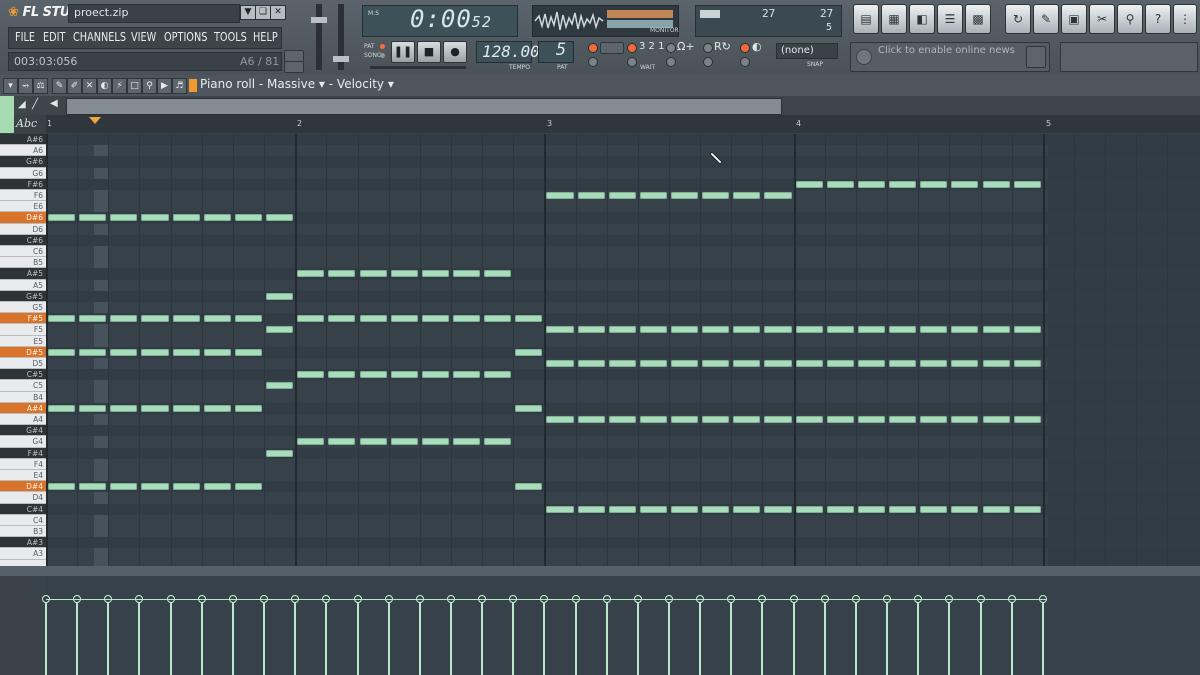 This screenshot has height=675, width=1200. Describe the element at coordinates (23, 341) in the screenshot. I see `piano-key: E5` at that location.